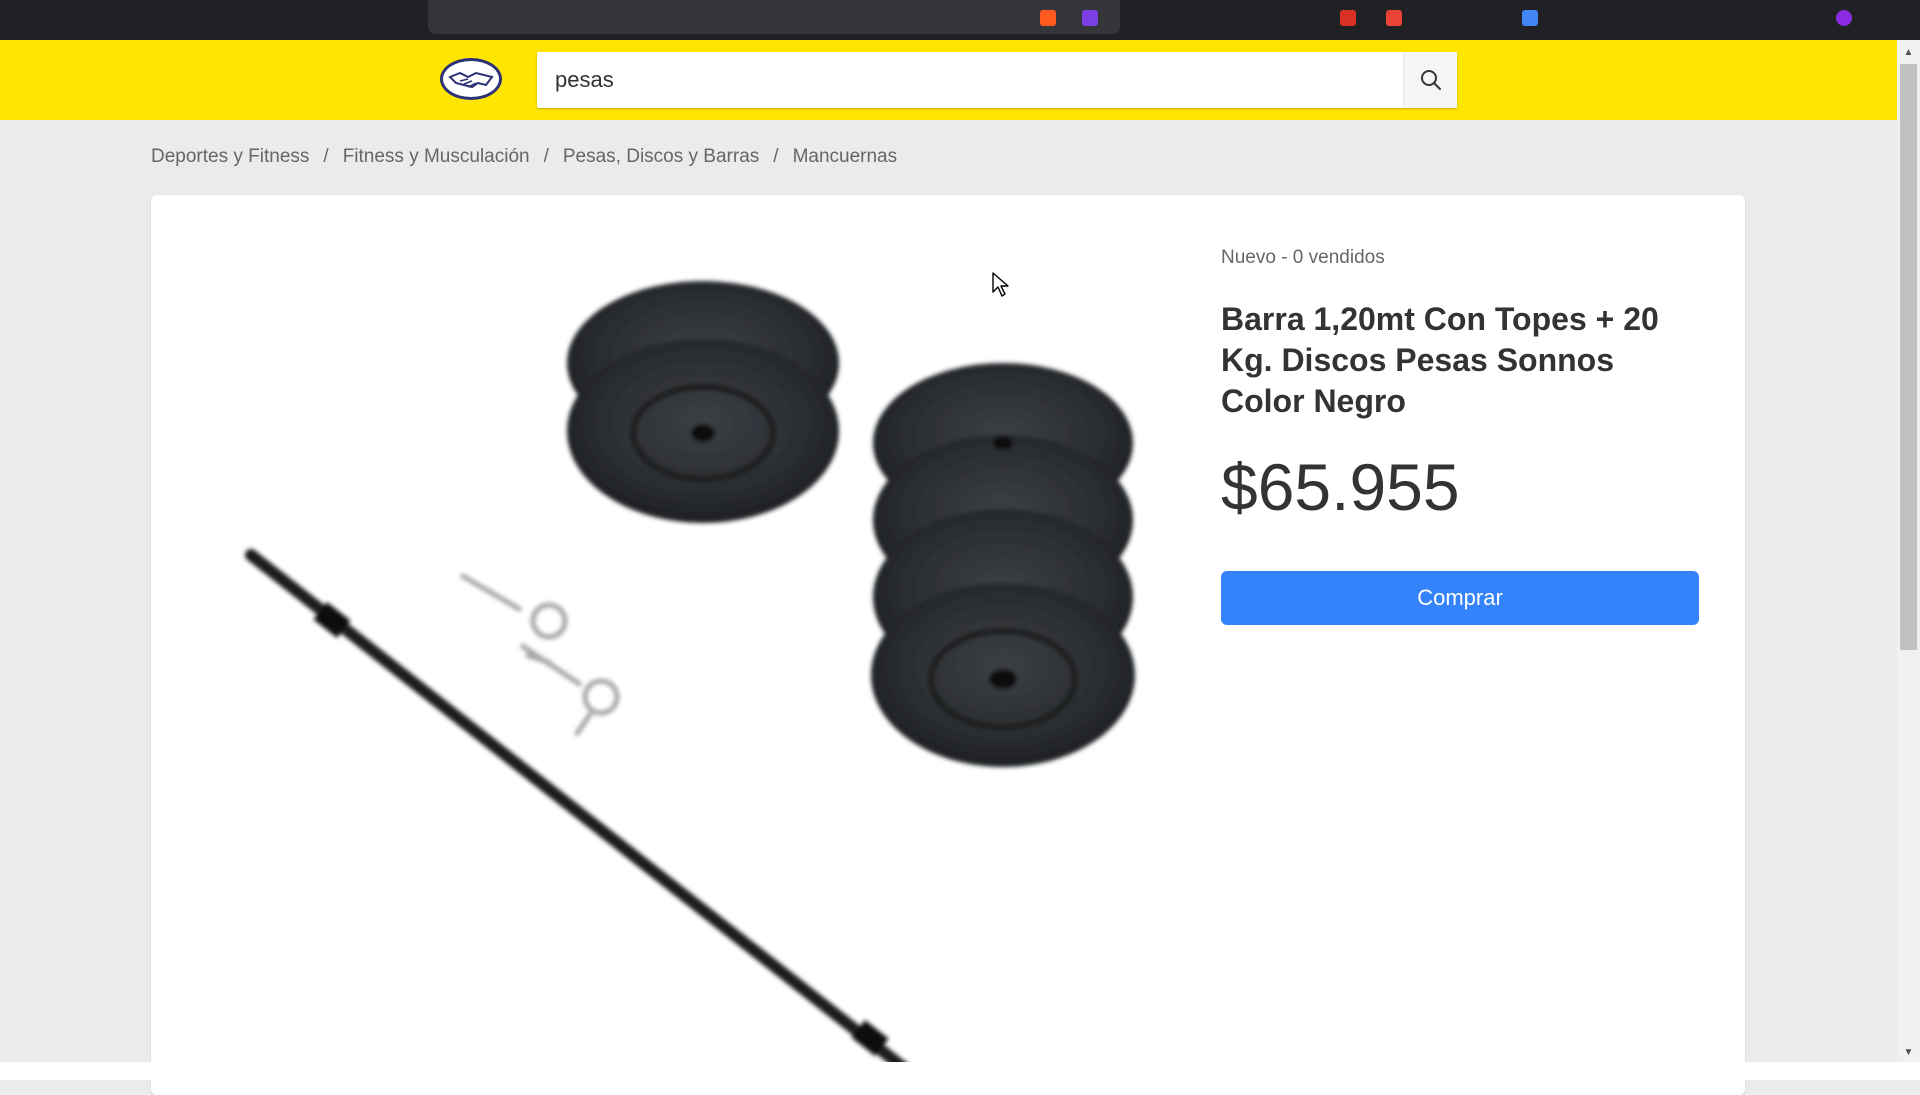 The width and height of the screenshot is (1920, 1095). I want to click on breadcrumb-item-mancuernas: Mancuernas, so click(845, 157).